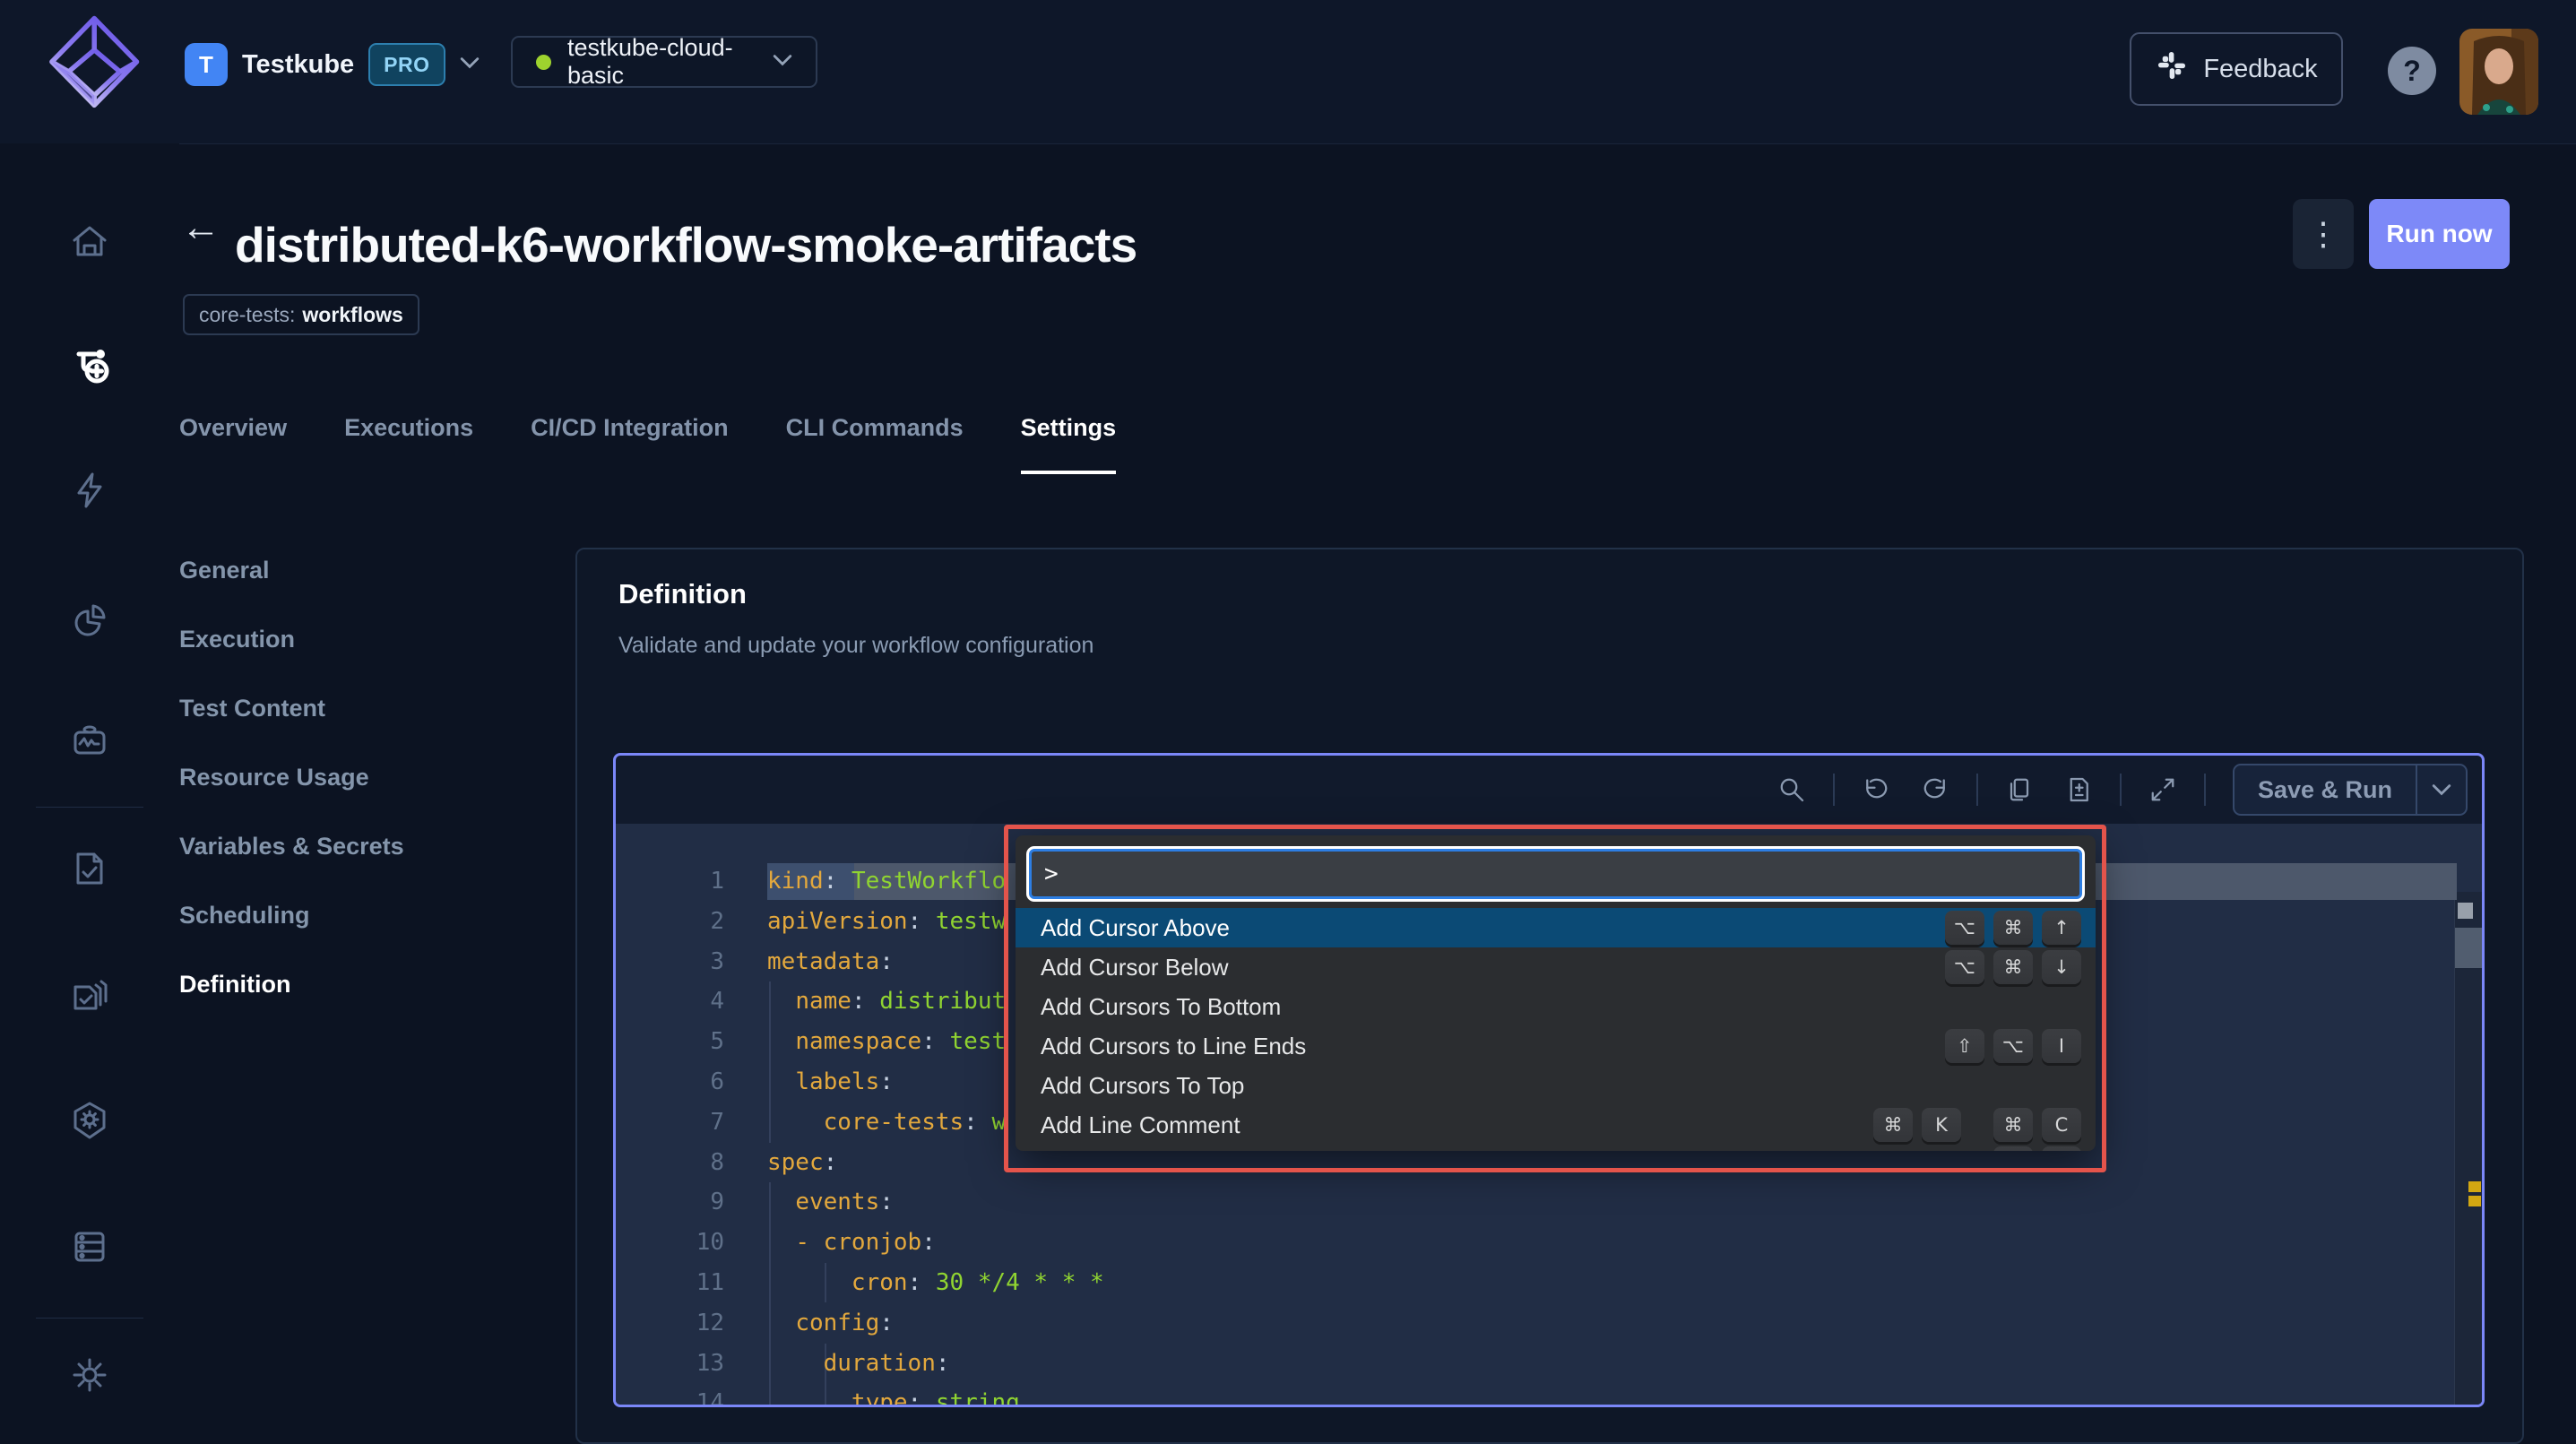 This screenshot has width=2576, height=1444. I want to click on back-button: ←, so click(200, 228).